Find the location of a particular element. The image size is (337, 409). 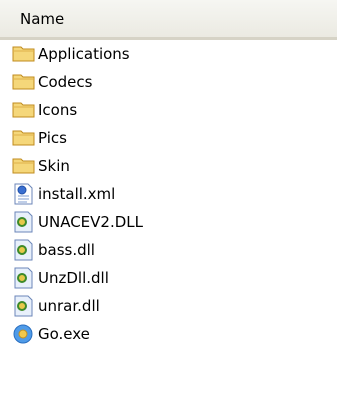

file-name: Codecs is located at coordinates (65, 82).